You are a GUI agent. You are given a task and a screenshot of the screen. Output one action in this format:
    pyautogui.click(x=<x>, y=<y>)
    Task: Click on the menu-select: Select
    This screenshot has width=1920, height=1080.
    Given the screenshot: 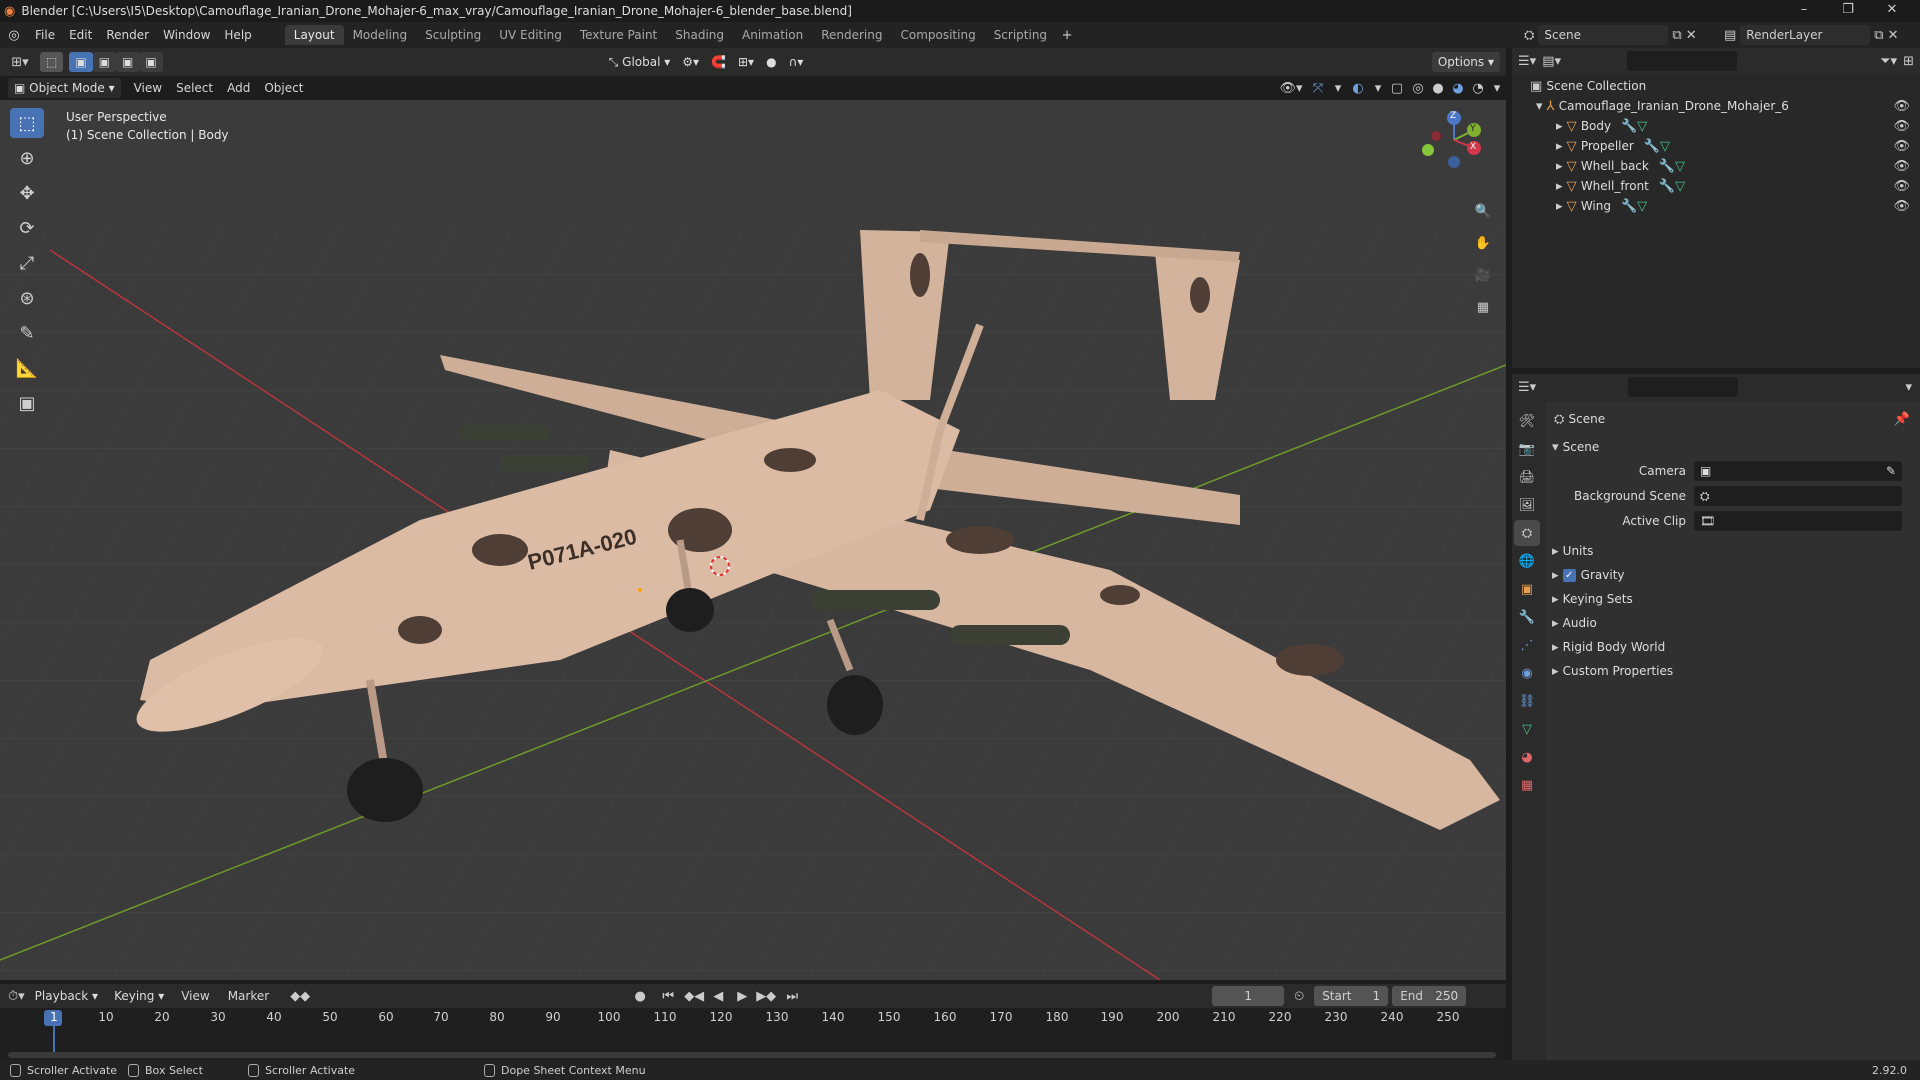 What is the action you would take?
    pyautogui.click(x=194, y=88)
    